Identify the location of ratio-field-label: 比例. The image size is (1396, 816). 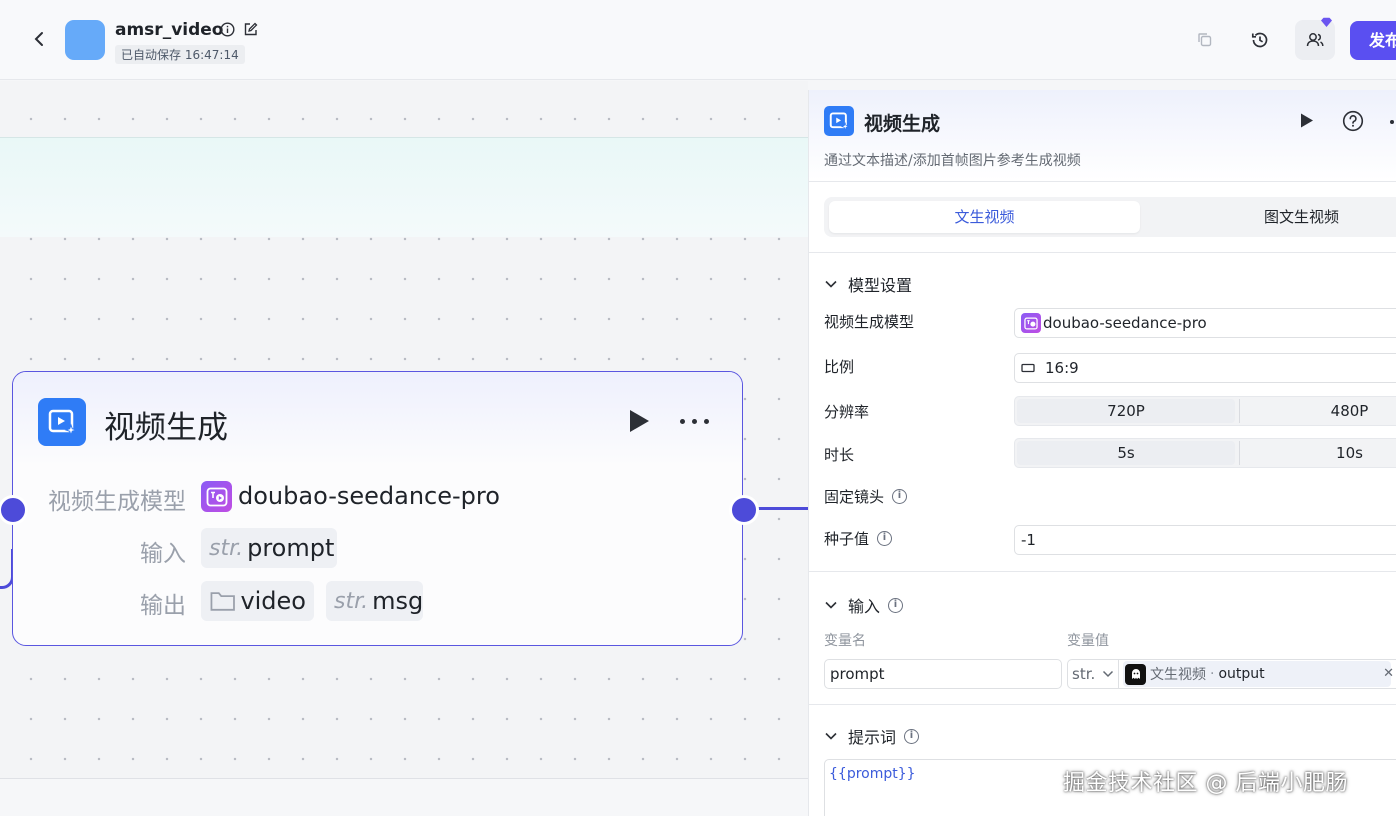
(839, 366).